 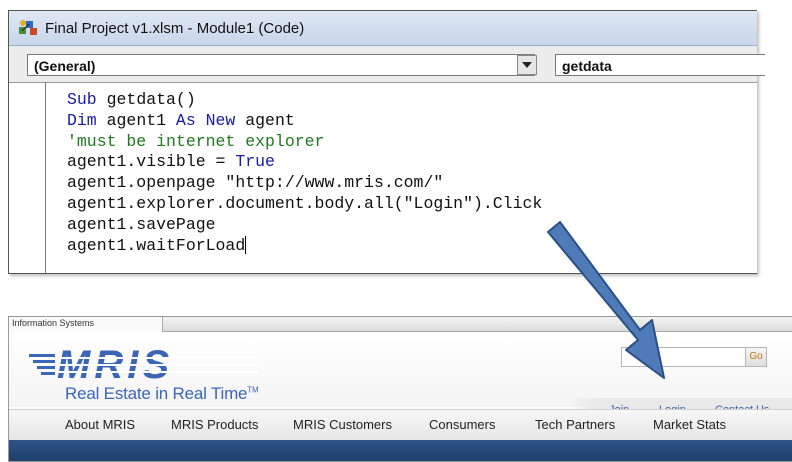 What do you see at coordinates (151, 99) in the screenshot?
I see `code-token: getdata()` at bounding box center [151, 99].